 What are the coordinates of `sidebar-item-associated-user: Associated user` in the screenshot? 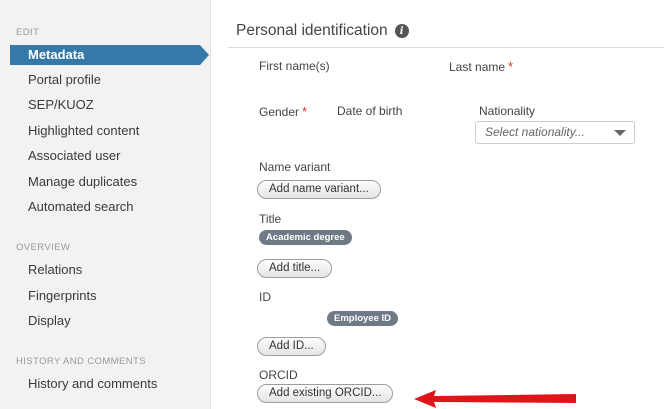 It's located at (105, 156).